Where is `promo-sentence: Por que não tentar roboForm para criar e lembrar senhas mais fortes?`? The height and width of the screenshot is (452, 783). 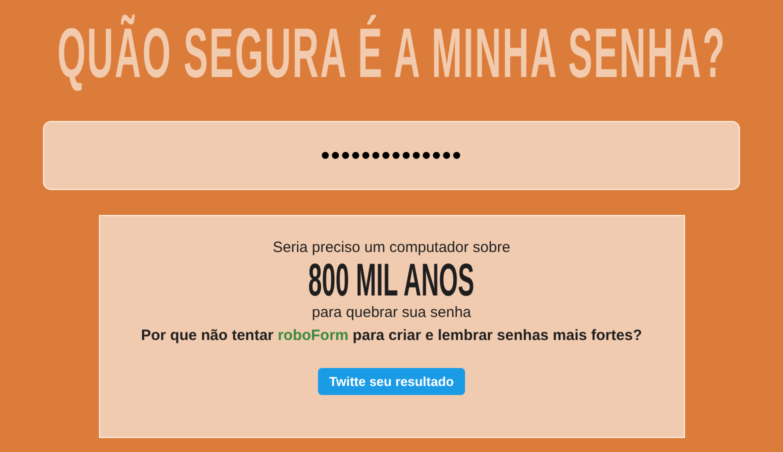
promo-sentence: Por que não tentar roboForm para criar e lembrar senhas mais fortes? is located at coordinates (391, 335).